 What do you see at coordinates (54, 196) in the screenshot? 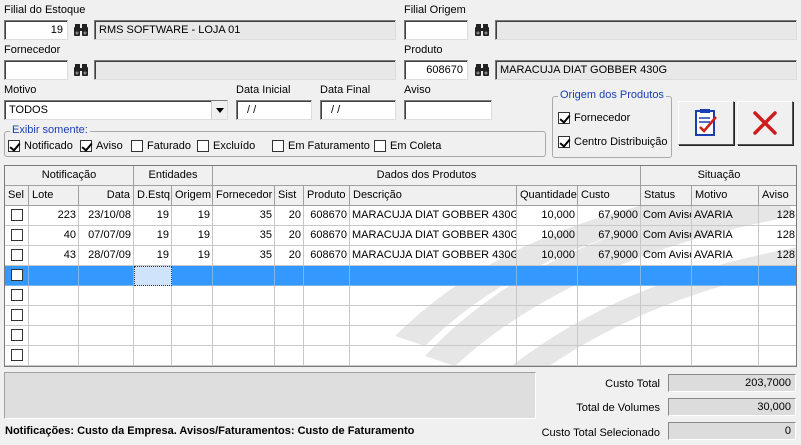
I see `col-lote: Lote` at bounding box center [54, 196].